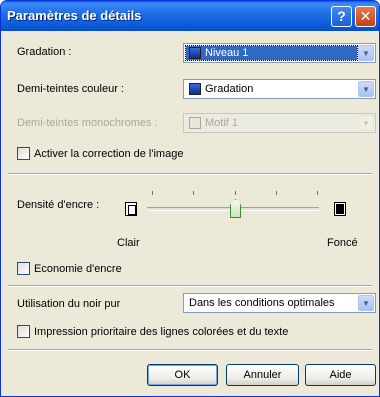 The width and height of the screenshot is (380, 397). I want to click on pure-black-select: Dans les conditions optimales ▼, so click(279, 303).